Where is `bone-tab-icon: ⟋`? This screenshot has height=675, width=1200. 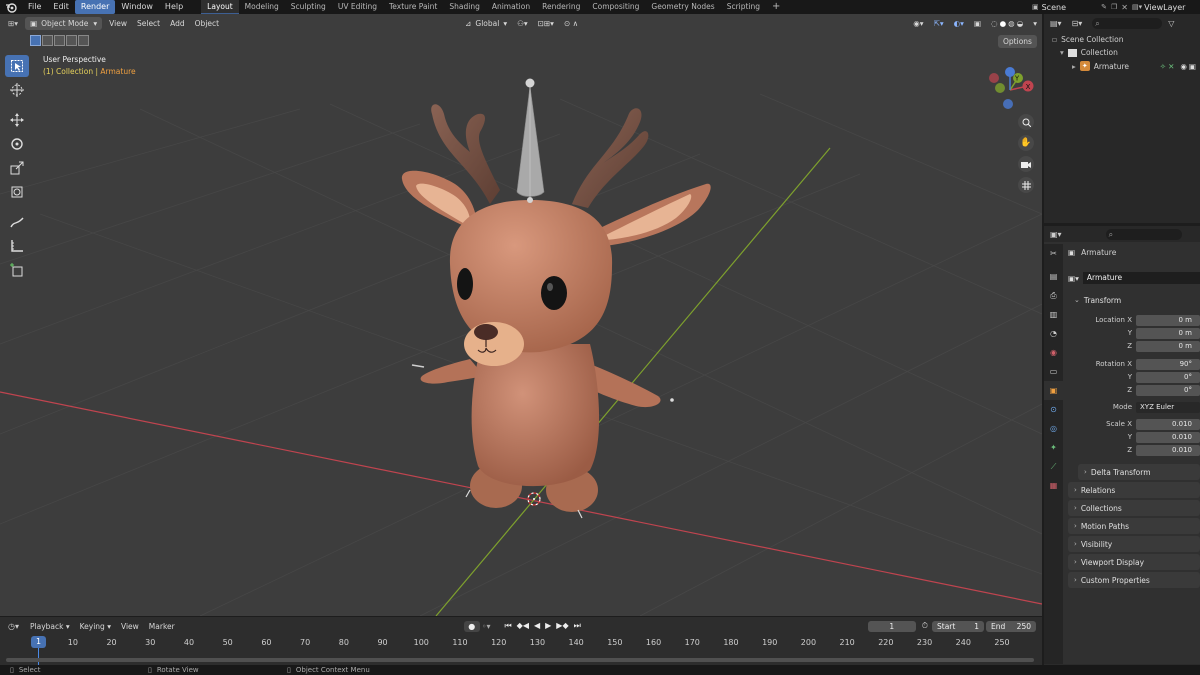 bone-tab-icon: ⟋ is located at coordinates (1053, 466).